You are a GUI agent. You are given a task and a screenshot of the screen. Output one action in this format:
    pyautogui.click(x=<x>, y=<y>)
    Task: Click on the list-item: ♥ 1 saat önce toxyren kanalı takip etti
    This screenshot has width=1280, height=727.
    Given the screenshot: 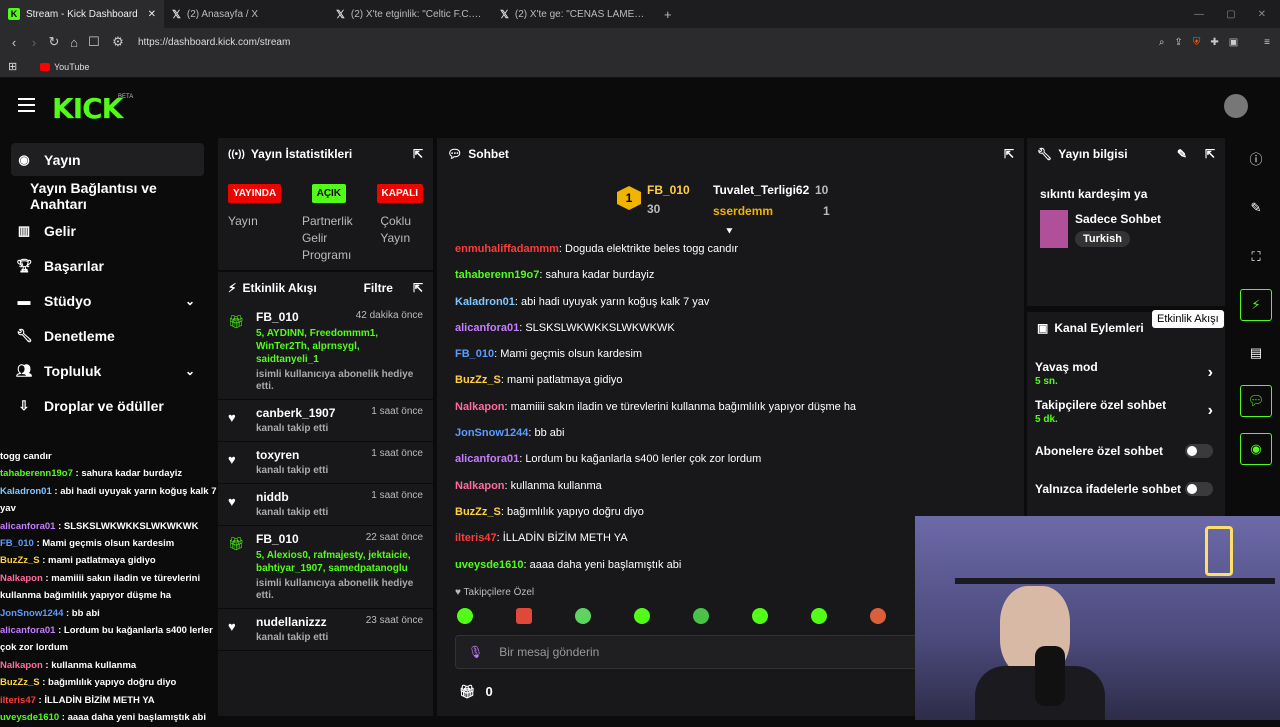 What is the action you would take?
    pyautogui.click(x=325, y=463)
    